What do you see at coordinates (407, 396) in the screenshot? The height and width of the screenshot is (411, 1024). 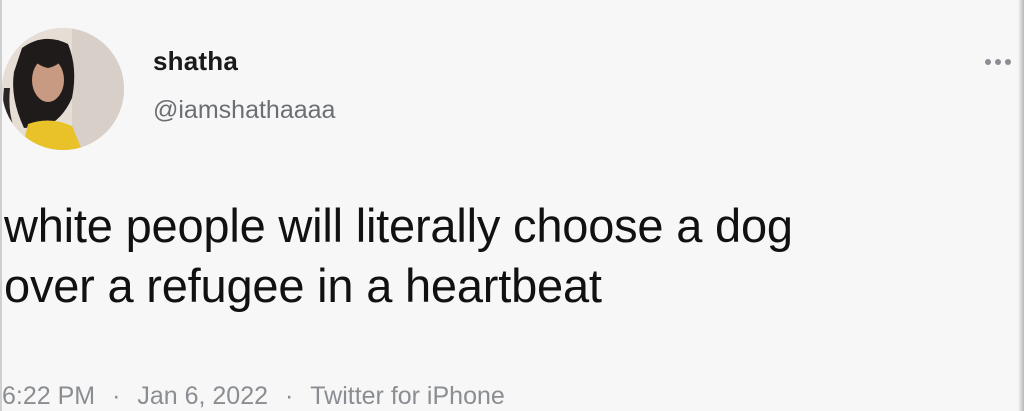 I see `tweet-source: Twitter for iPhone` at bounding box center [407, 396].